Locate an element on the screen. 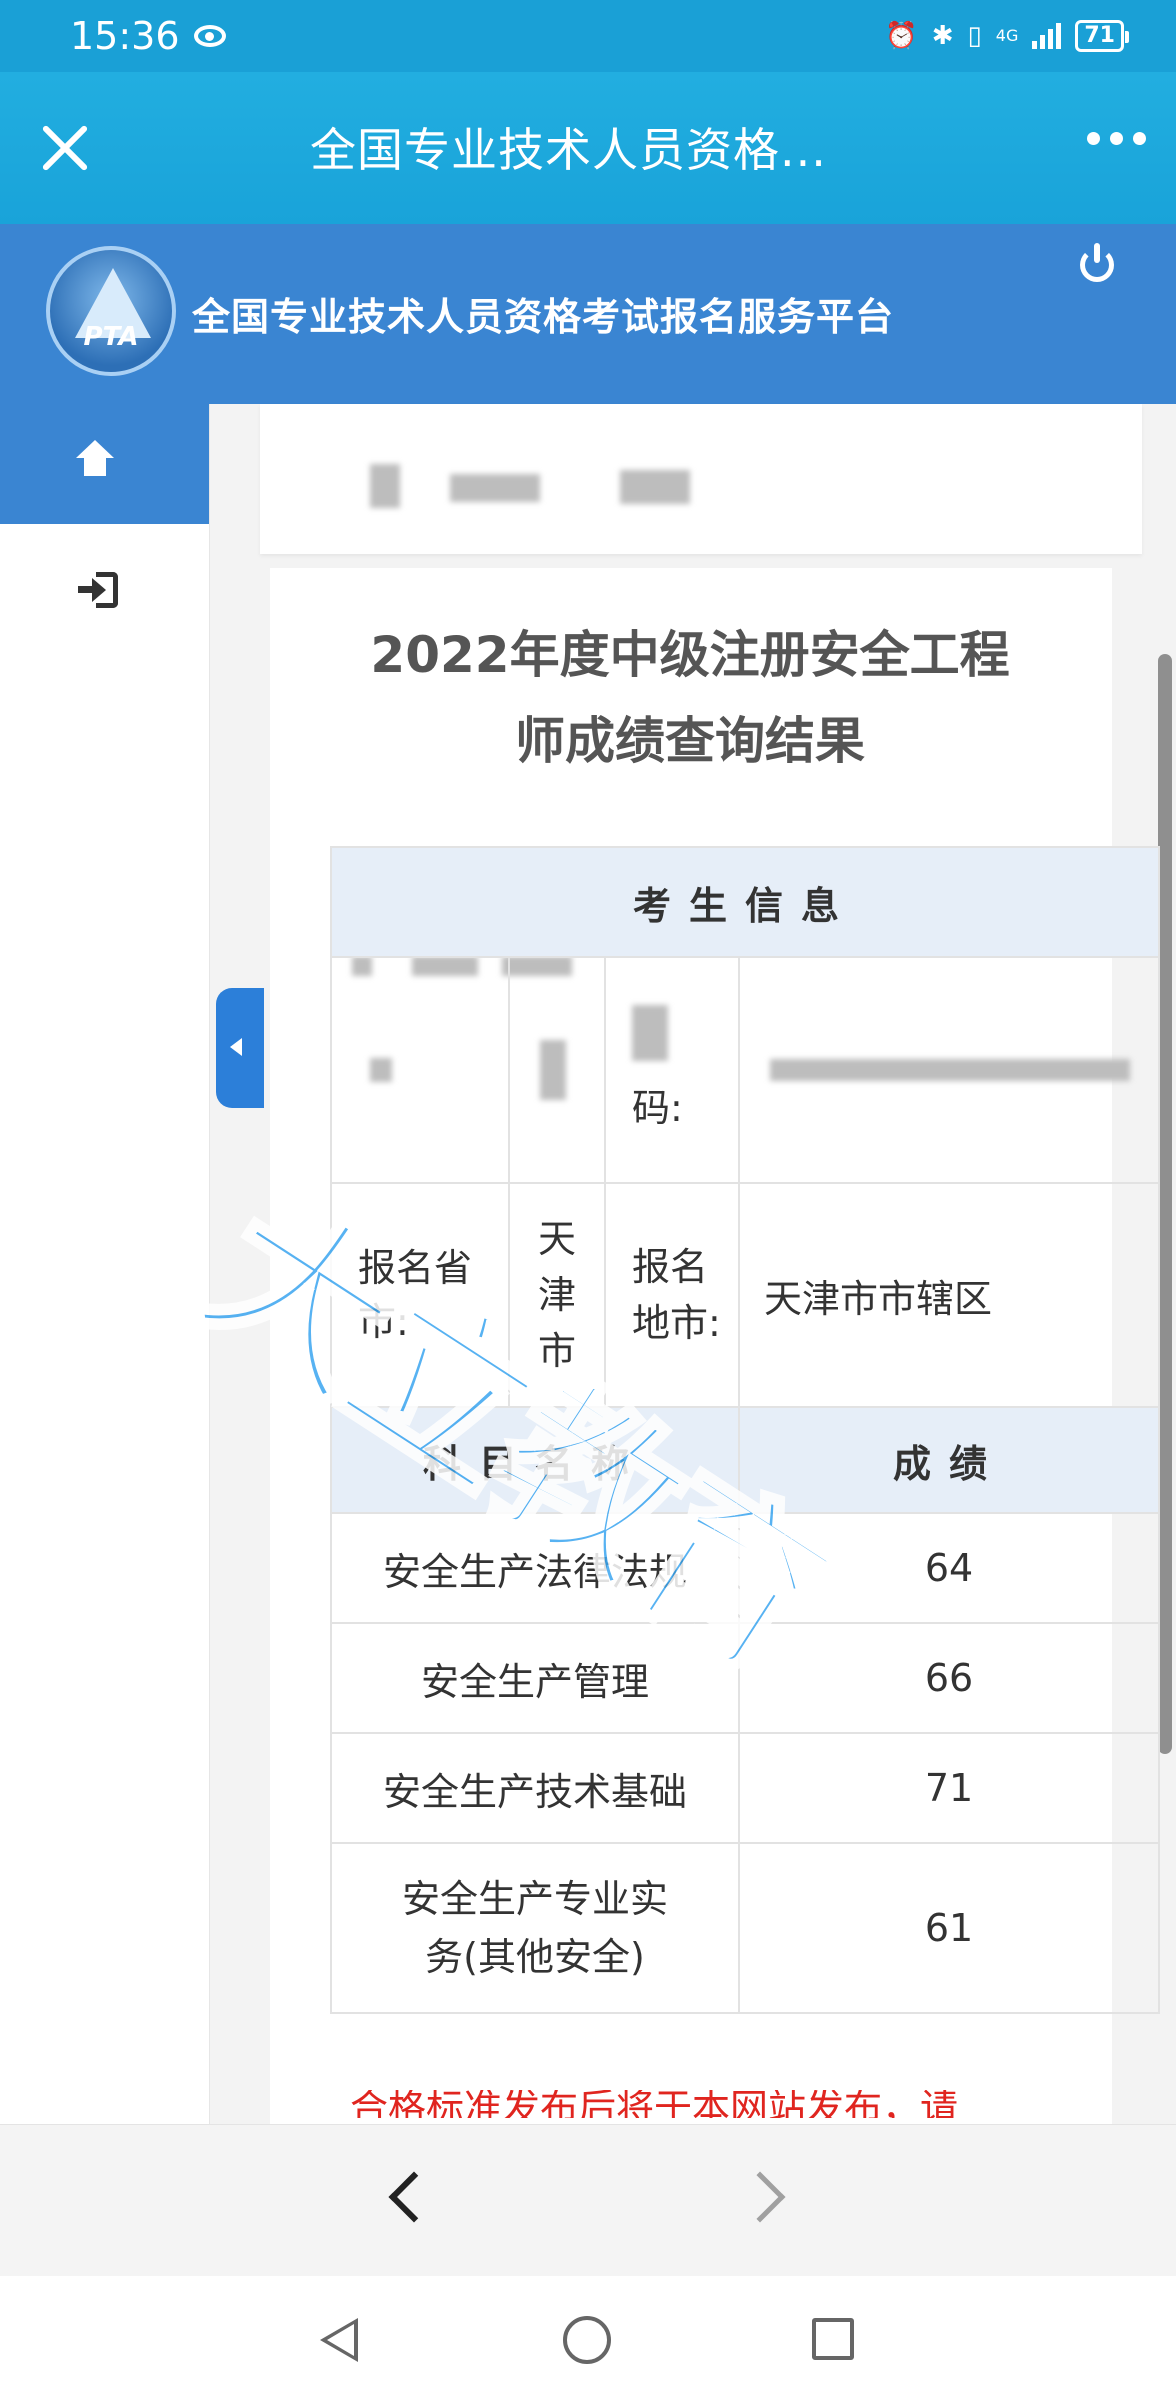 The height and width of the screenshot is (2400, 1176). sign-in-icon is located at coordinates (98, 590).